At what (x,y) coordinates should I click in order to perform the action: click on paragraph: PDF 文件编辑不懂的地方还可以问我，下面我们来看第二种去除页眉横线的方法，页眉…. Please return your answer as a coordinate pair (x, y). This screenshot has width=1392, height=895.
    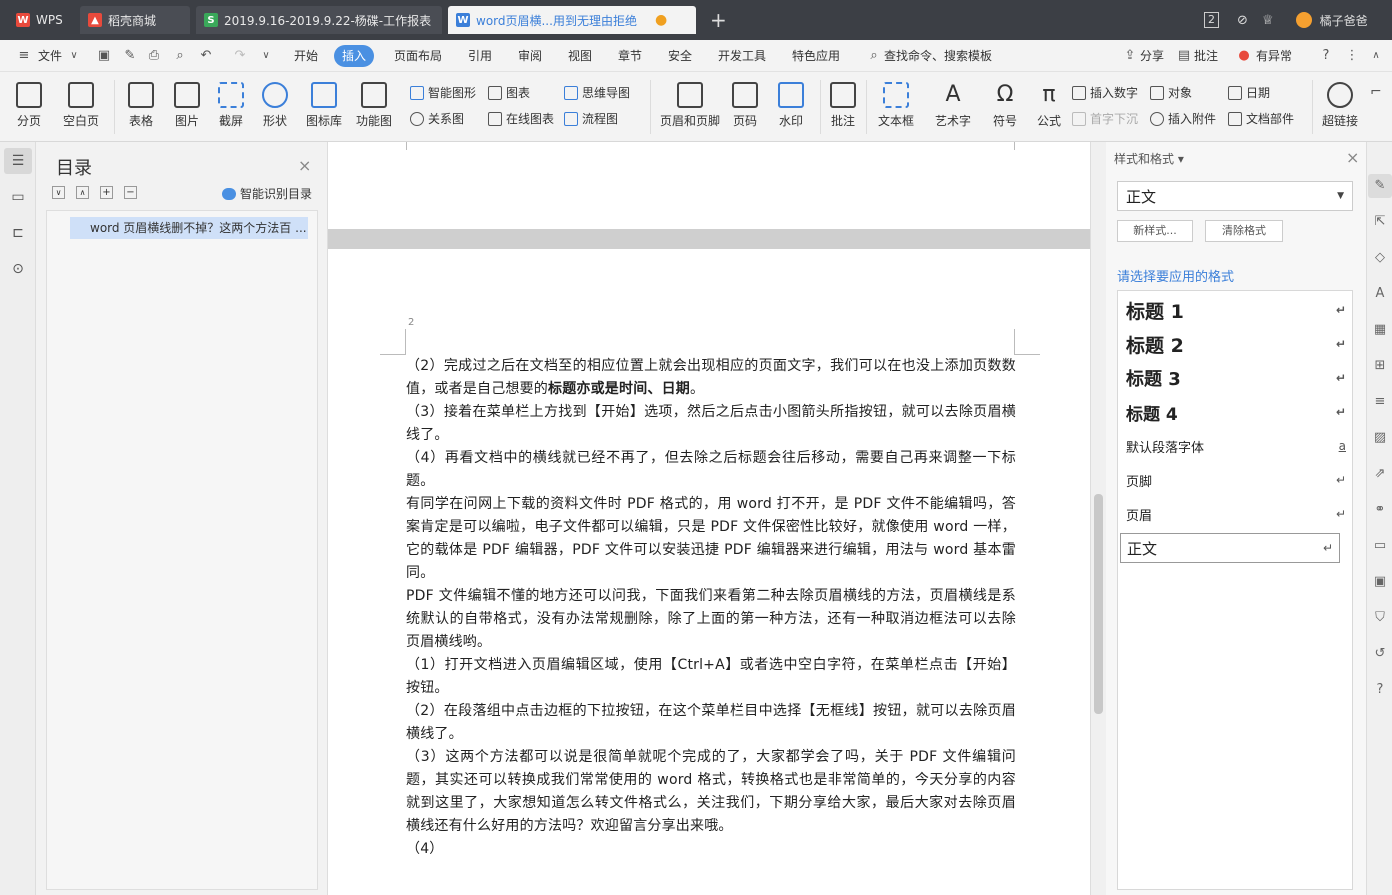
    Looking at the image, I should click on (711, 619).